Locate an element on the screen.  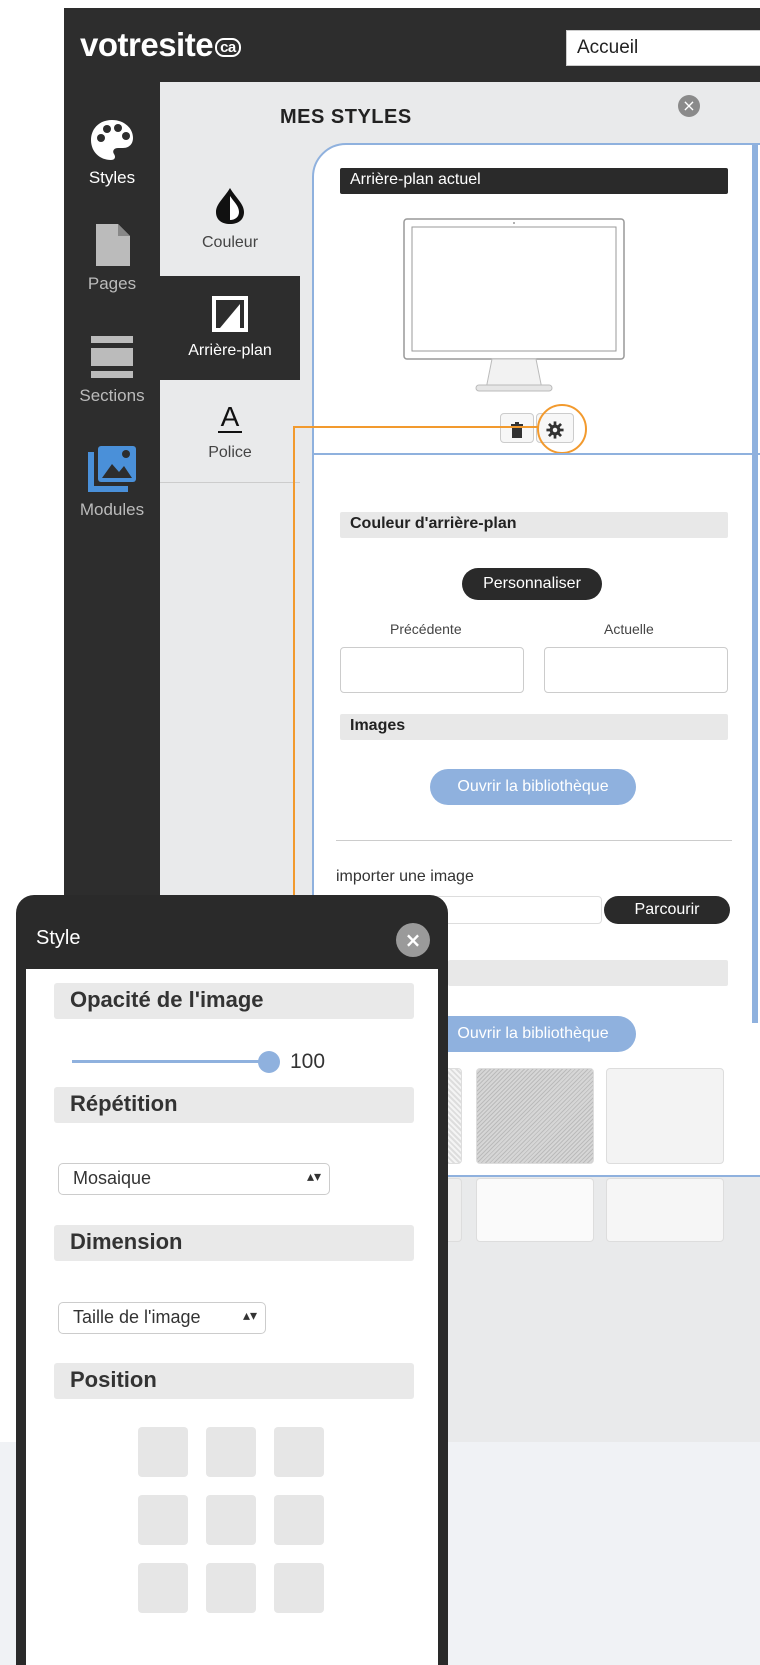
position-bottom-left is located at coordinates (163, 1588).